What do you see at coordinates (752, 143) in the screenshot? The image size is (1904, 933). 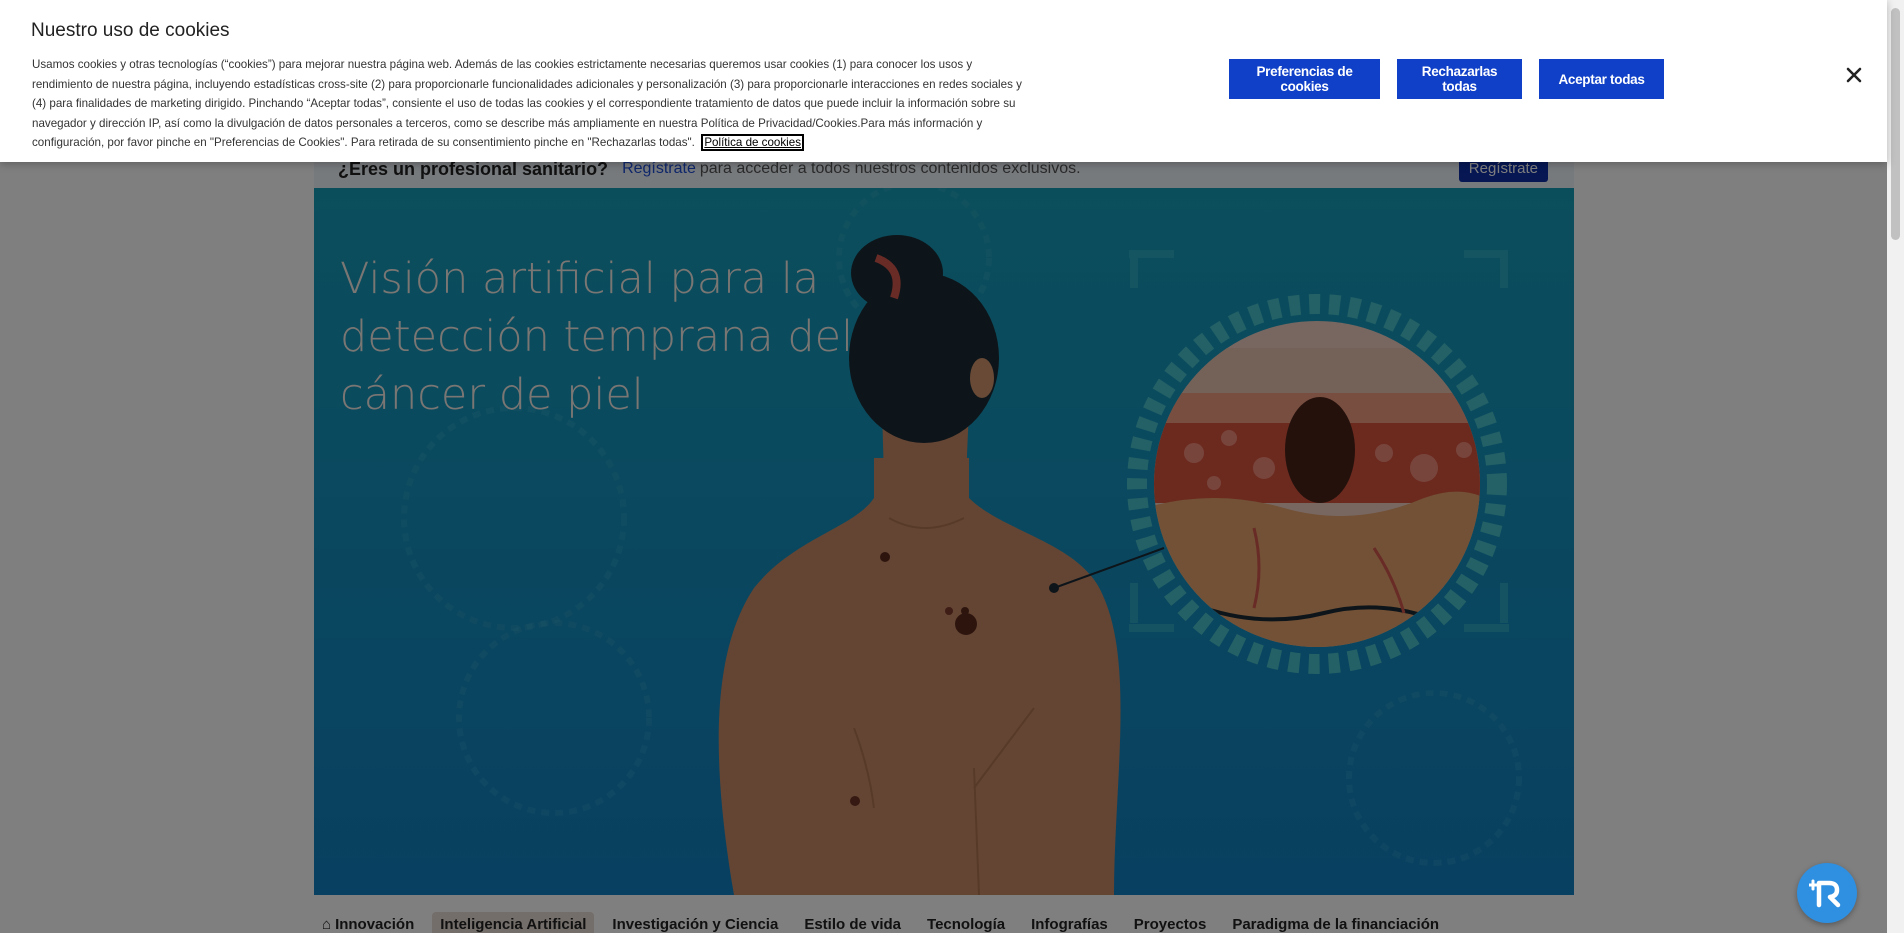 I see `cookie-policy-link: Política de cookies` at bounding box center [752, 143].